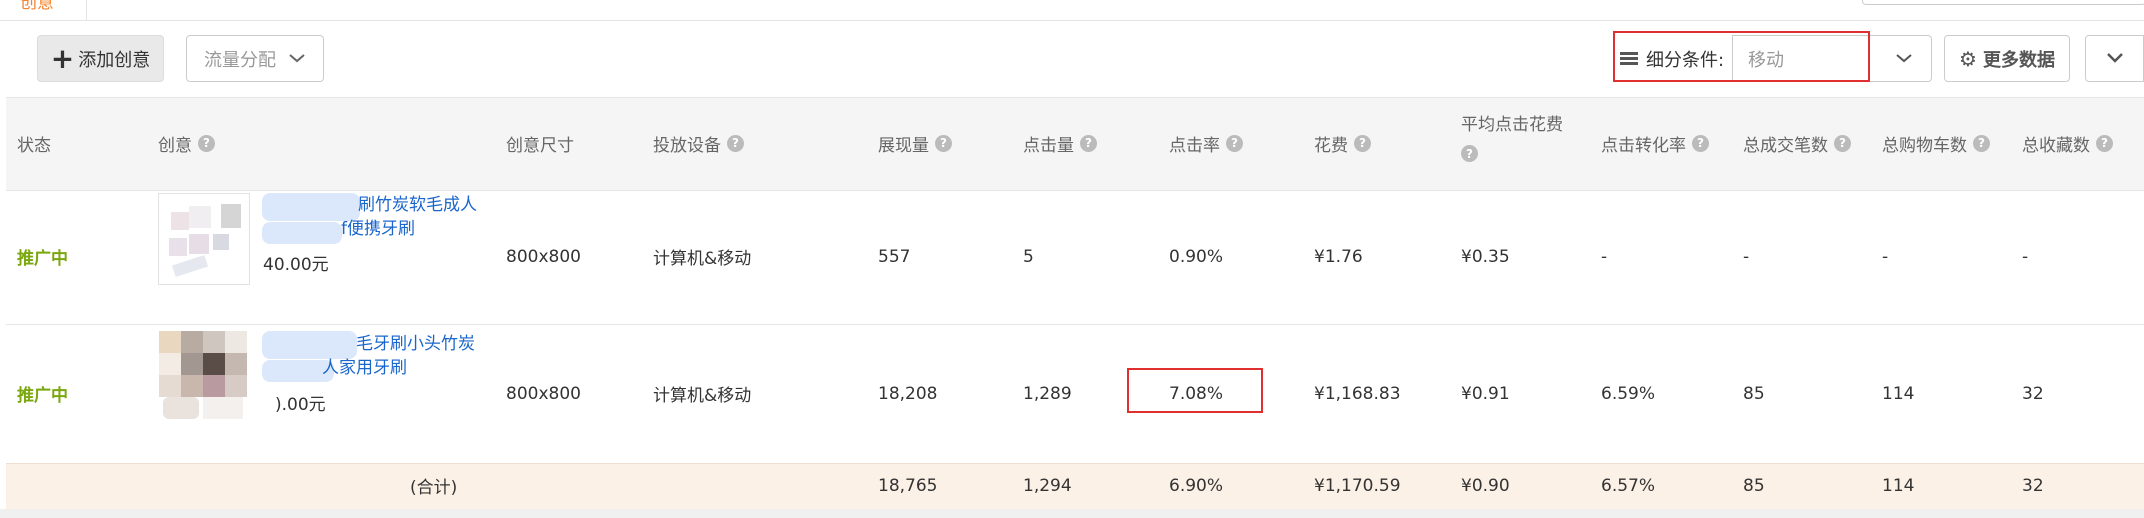 The image size is (2144, 518). What do you see at coordinates (417, 205) in the screenshot?
I see `creative-title-link: 刷竹炭软毛成人` at bounding box center [417, 205].